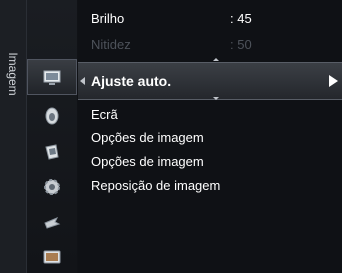  I want to click on setup-icon, so click(52, 187).